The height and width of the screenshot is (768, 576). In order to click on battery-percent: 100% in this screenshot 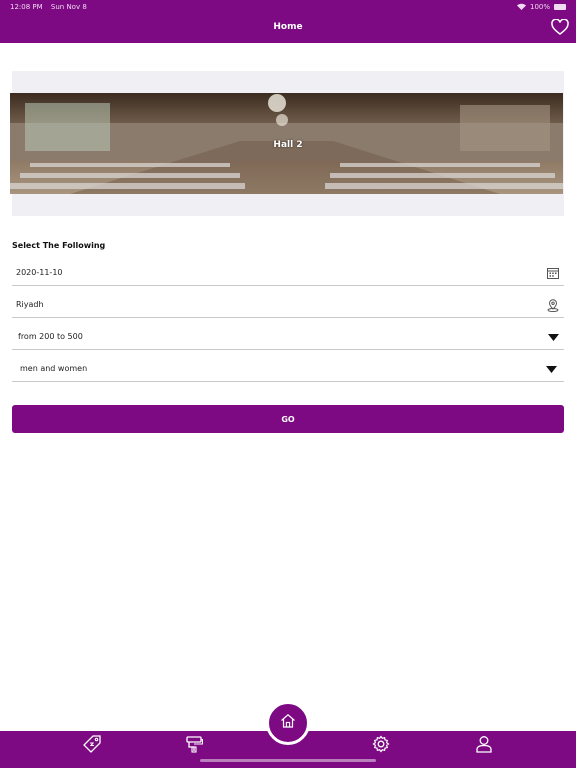, I will do `click(539, 7)`.